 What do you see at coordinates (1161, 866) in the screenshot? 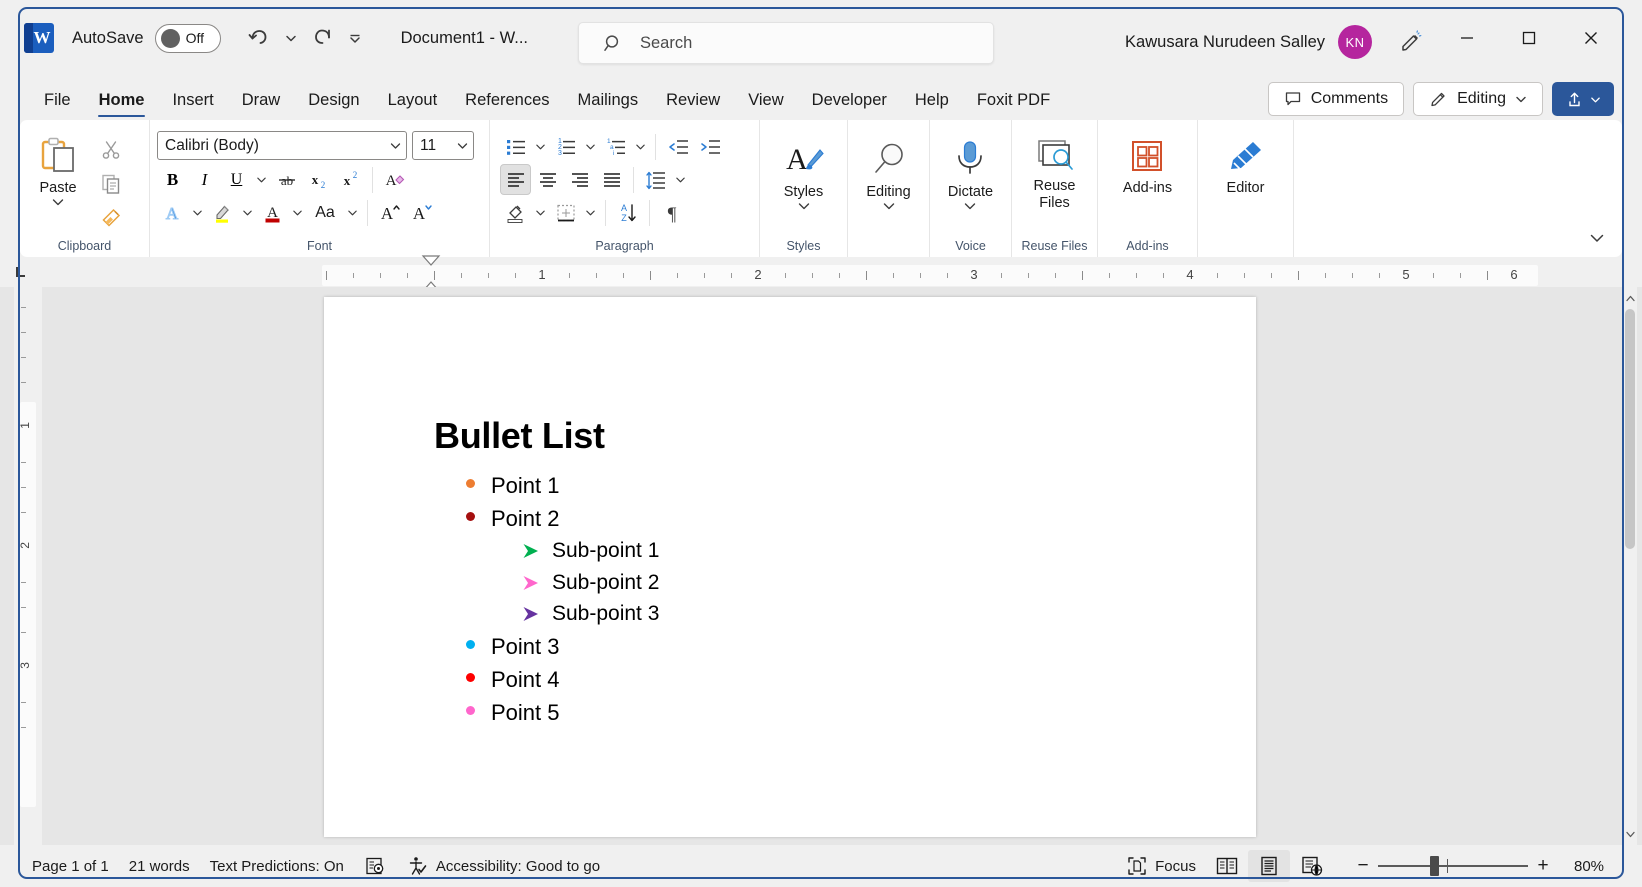
I see `focus-mode-button: Focus` at bounding box center [1161, 866].